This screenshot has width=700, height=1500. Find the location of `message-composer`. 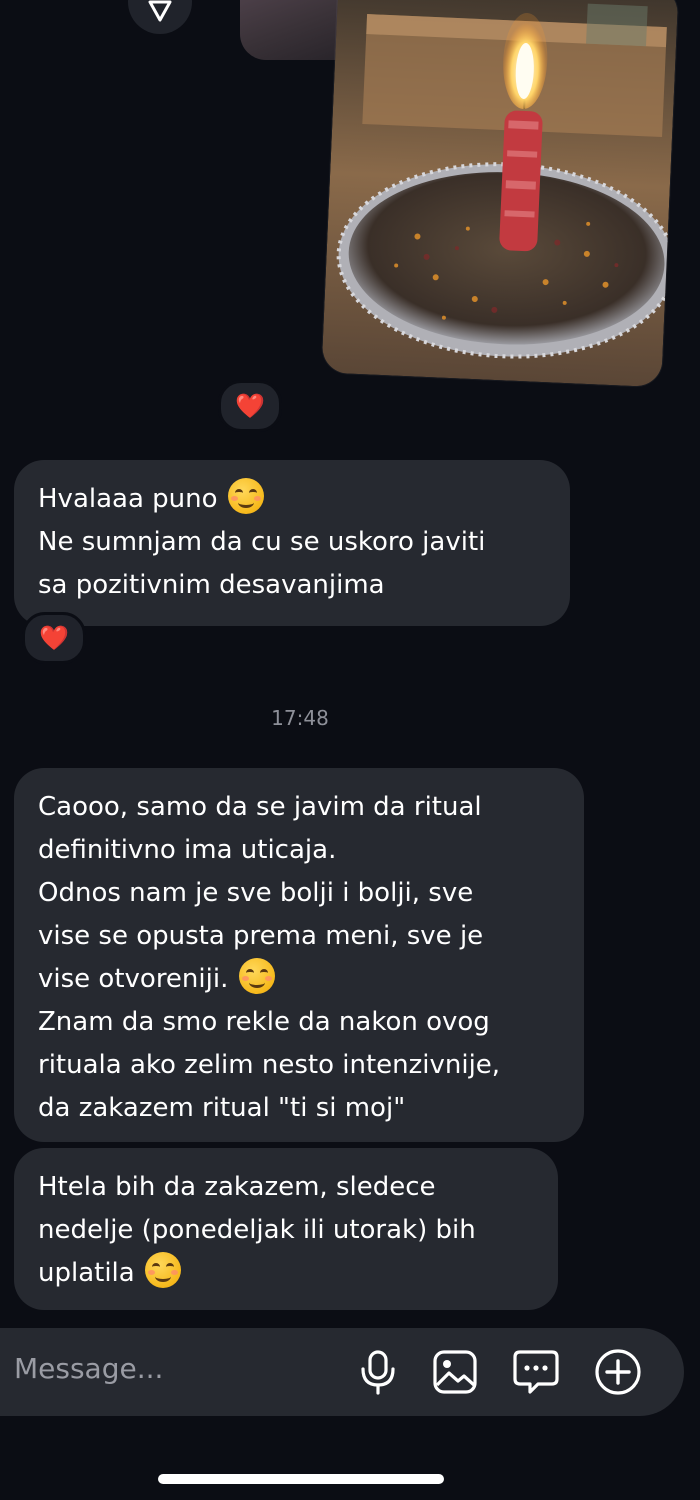

message-composer is located at coordinates (342, 1372).